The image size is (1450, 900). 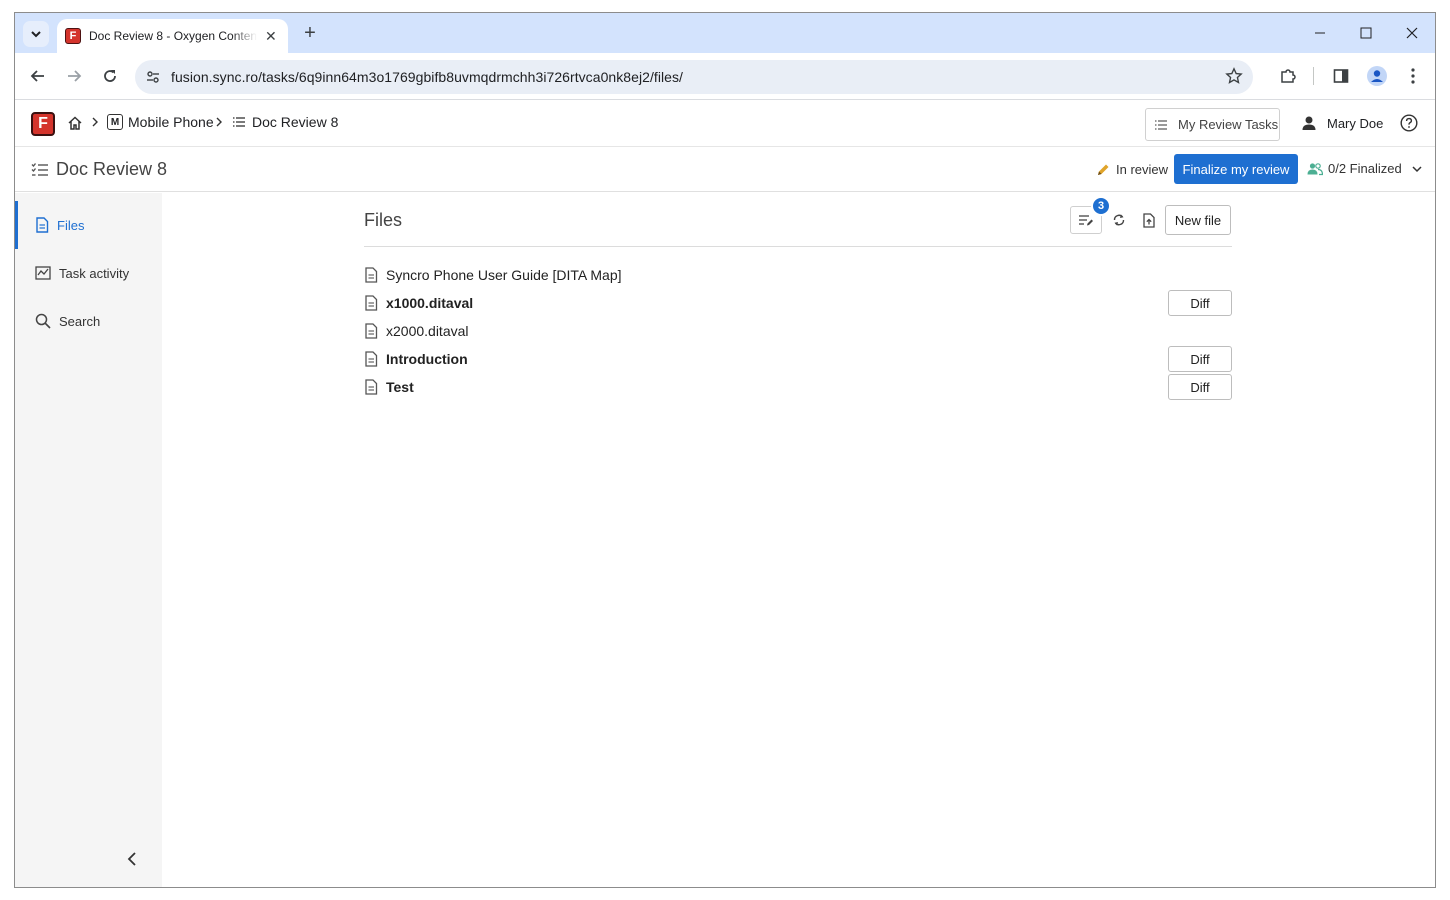 I want to click on file-row: Syncro Phone User Guide [DITA Map], so click(x=798, y=275).